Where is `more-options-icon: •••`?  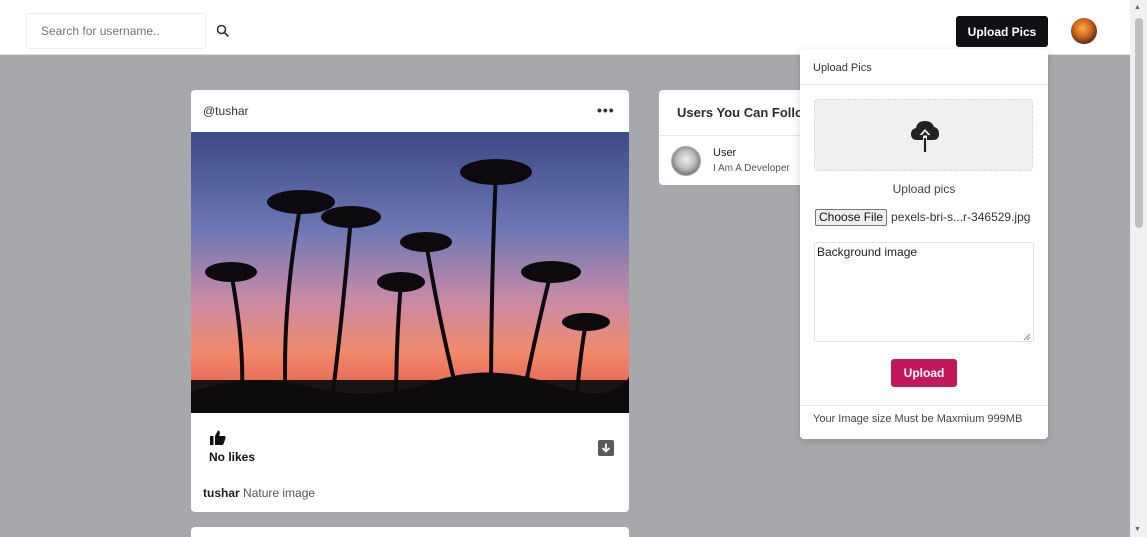 more-options-icon: ••• is located at coordinates (606, 110).